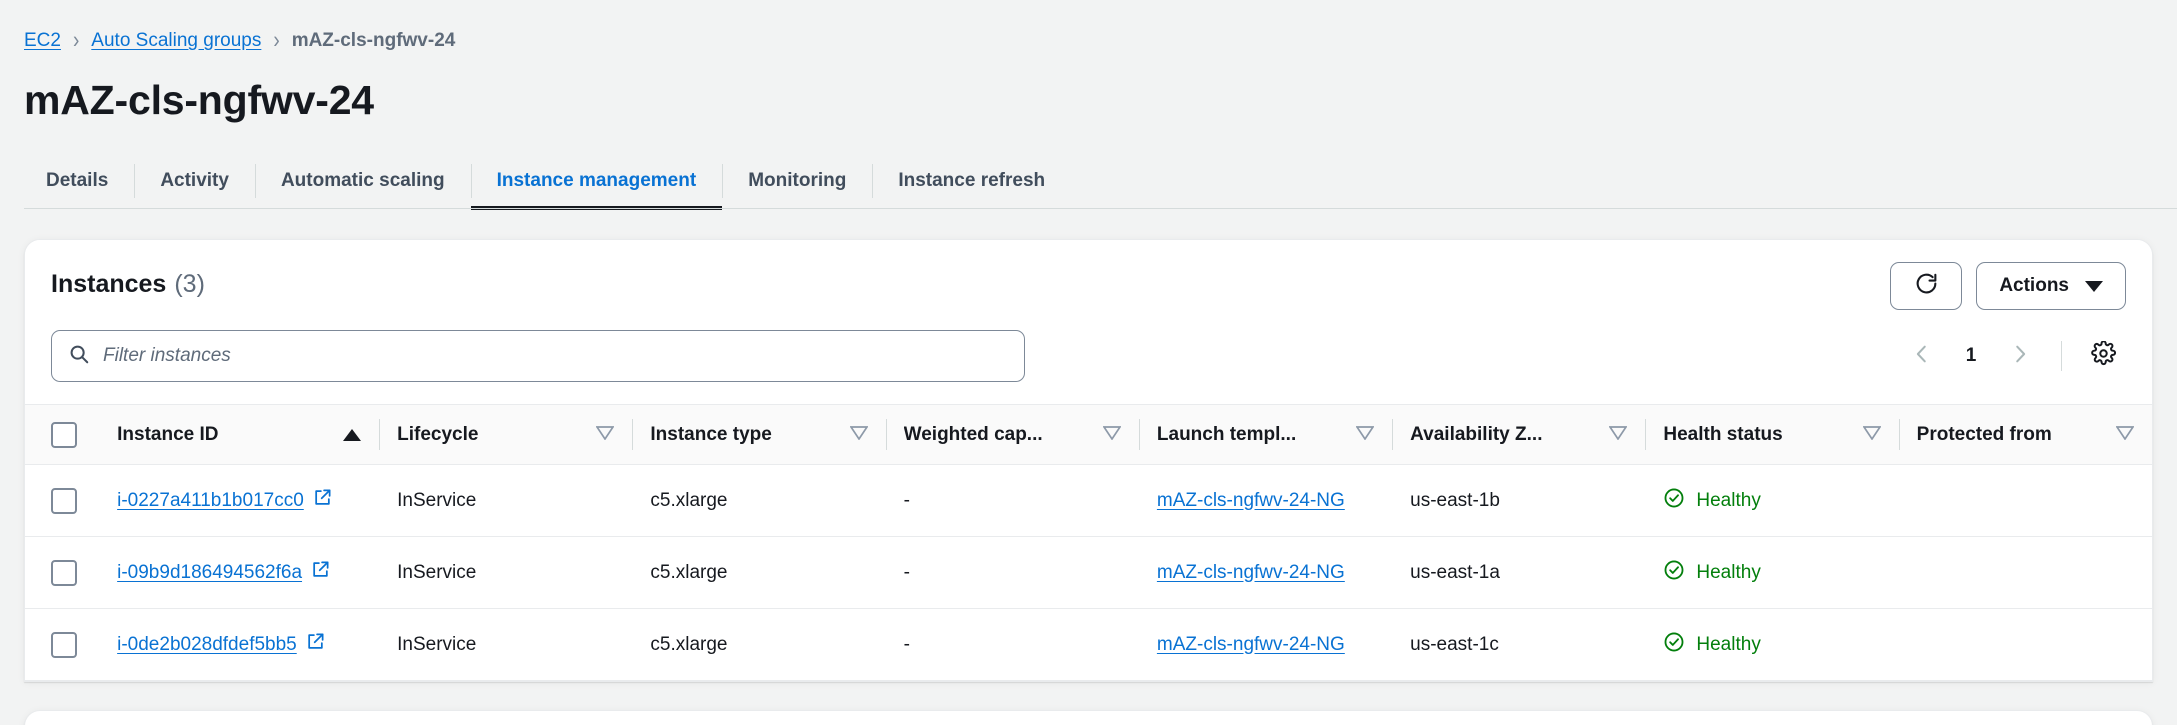 The image size is (2177, 725). I want to click on column-label: Protected from, so click(1984, 434).